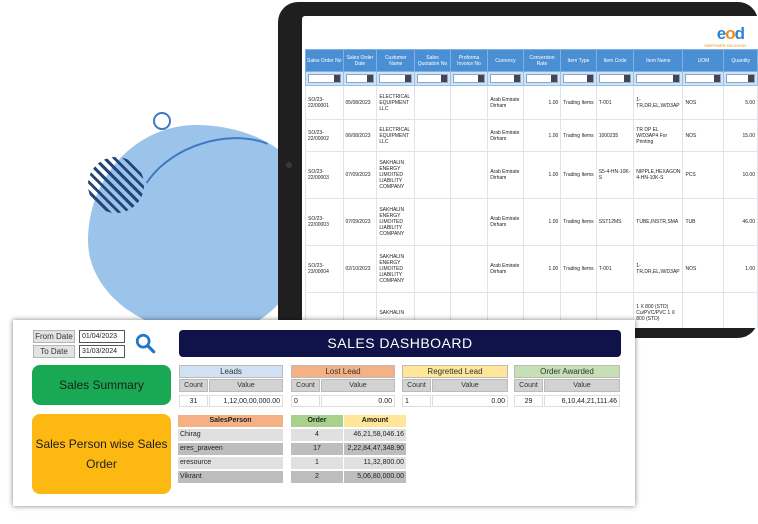 The width and height of the screenshot is (758, 524). I want to click on grid-cell: 46.00, so click(740, 222).